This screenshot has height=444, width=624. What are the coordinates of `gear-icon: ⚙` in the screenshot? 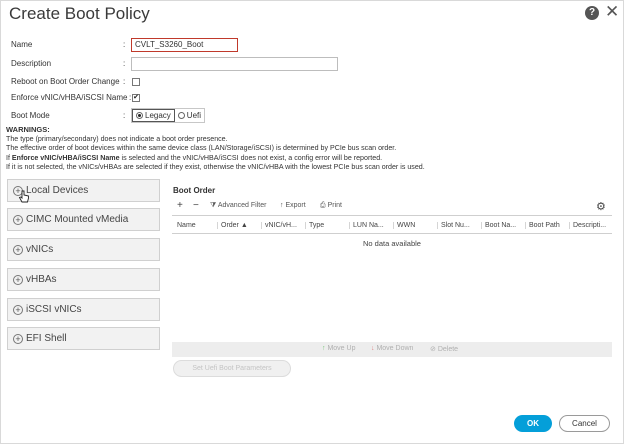 It's located at (601, 206).